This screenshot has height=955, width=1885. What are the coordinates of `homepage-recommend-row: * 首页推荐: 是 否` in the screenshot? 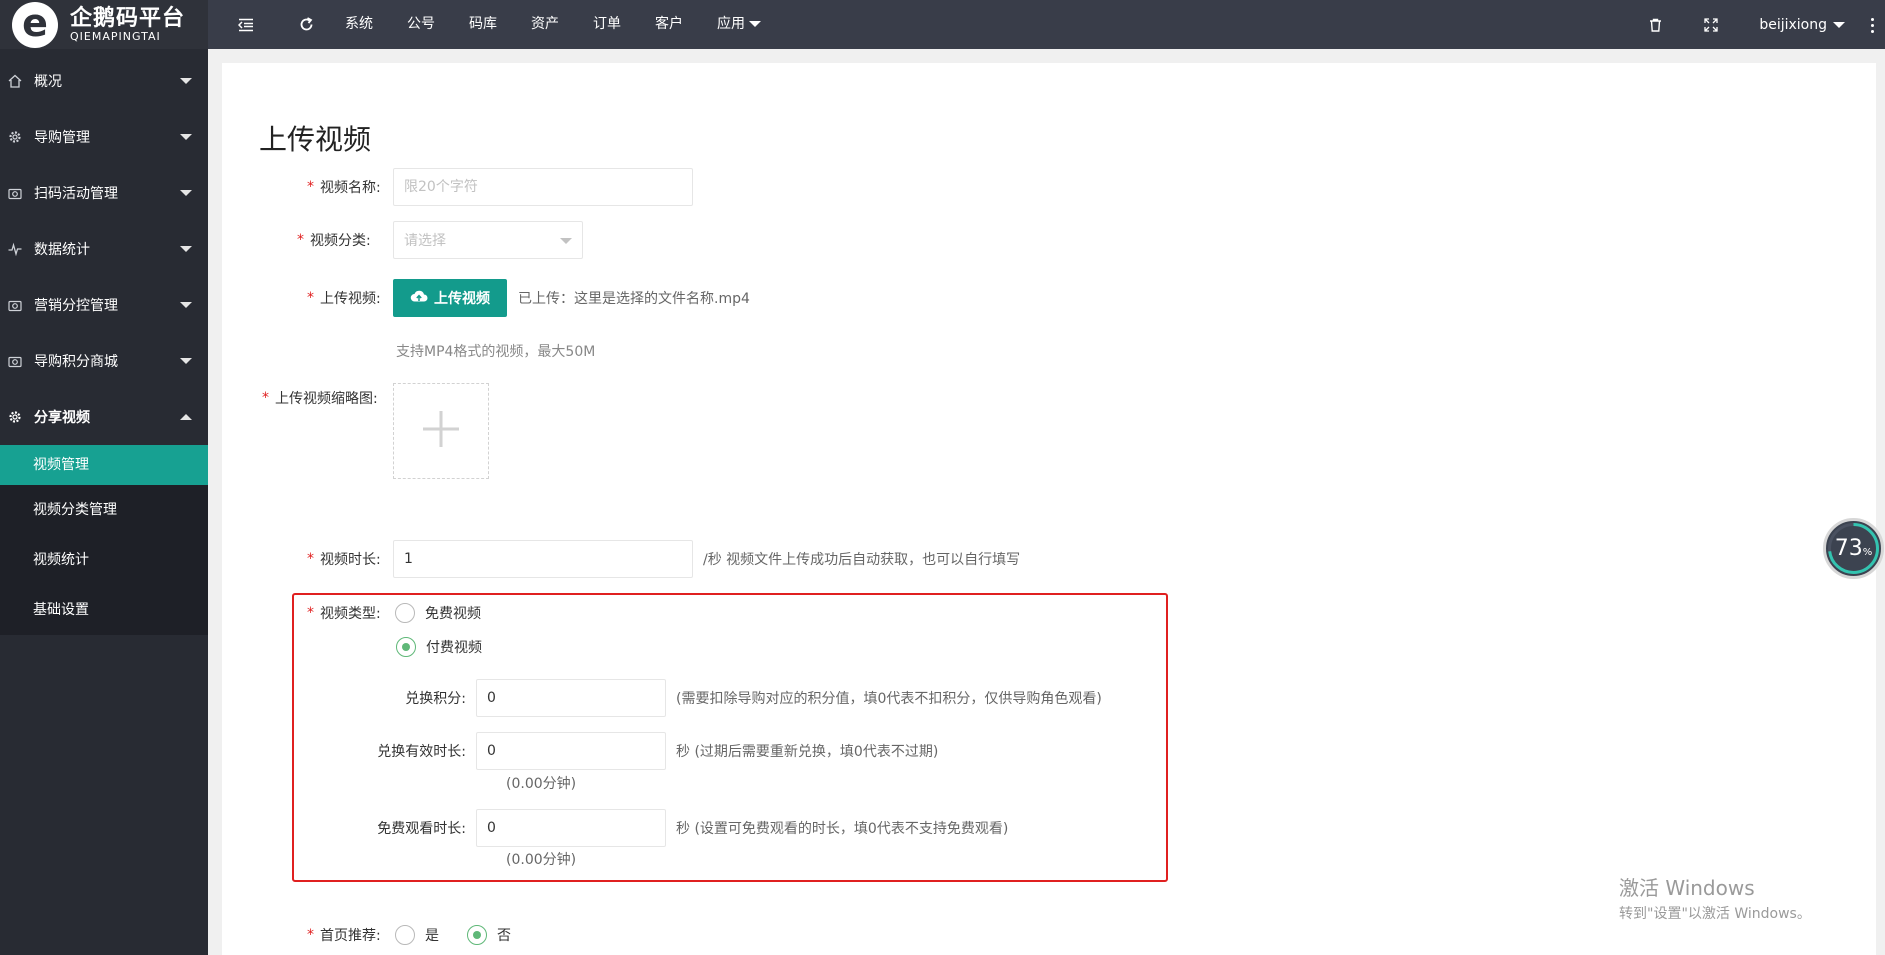 It's located at (409, 935).